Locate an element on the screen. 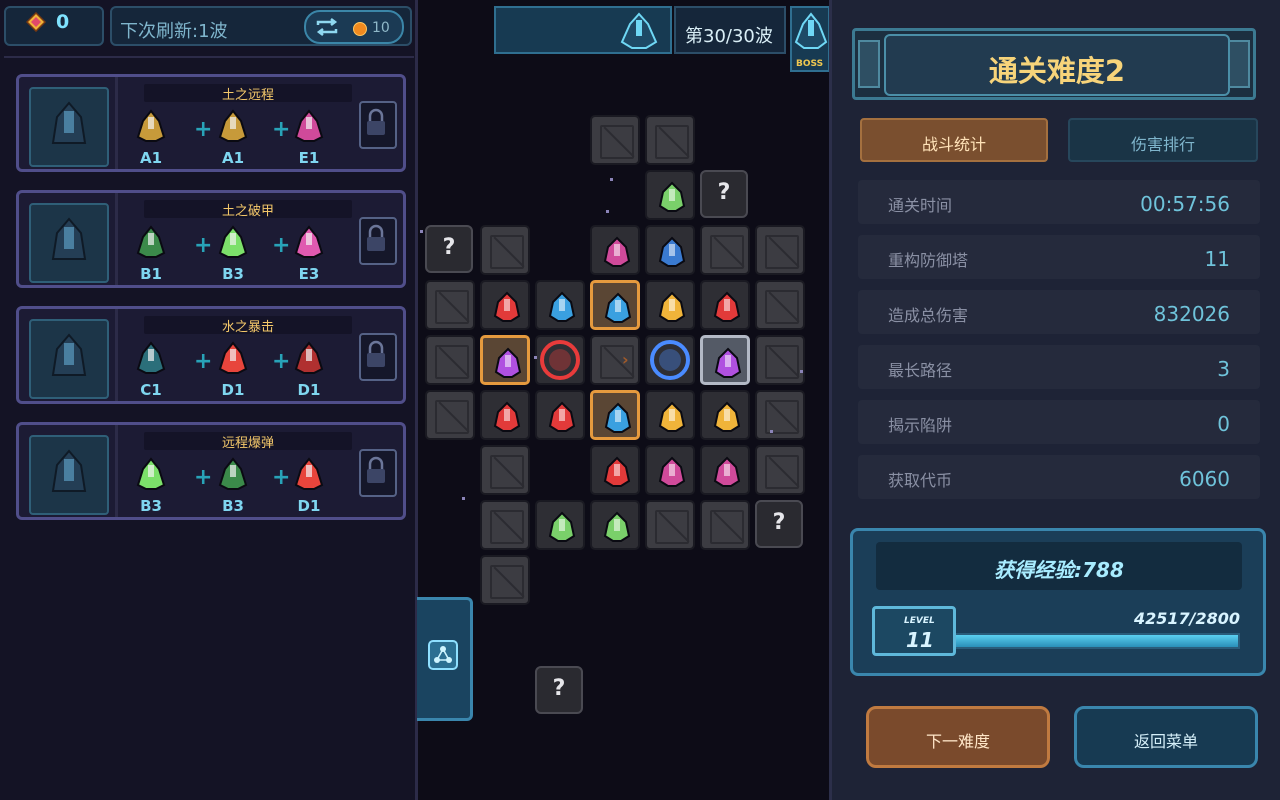 This screenshot has width=1280, height=800. stat-value: 11 is located at coordinates (1217, 259).